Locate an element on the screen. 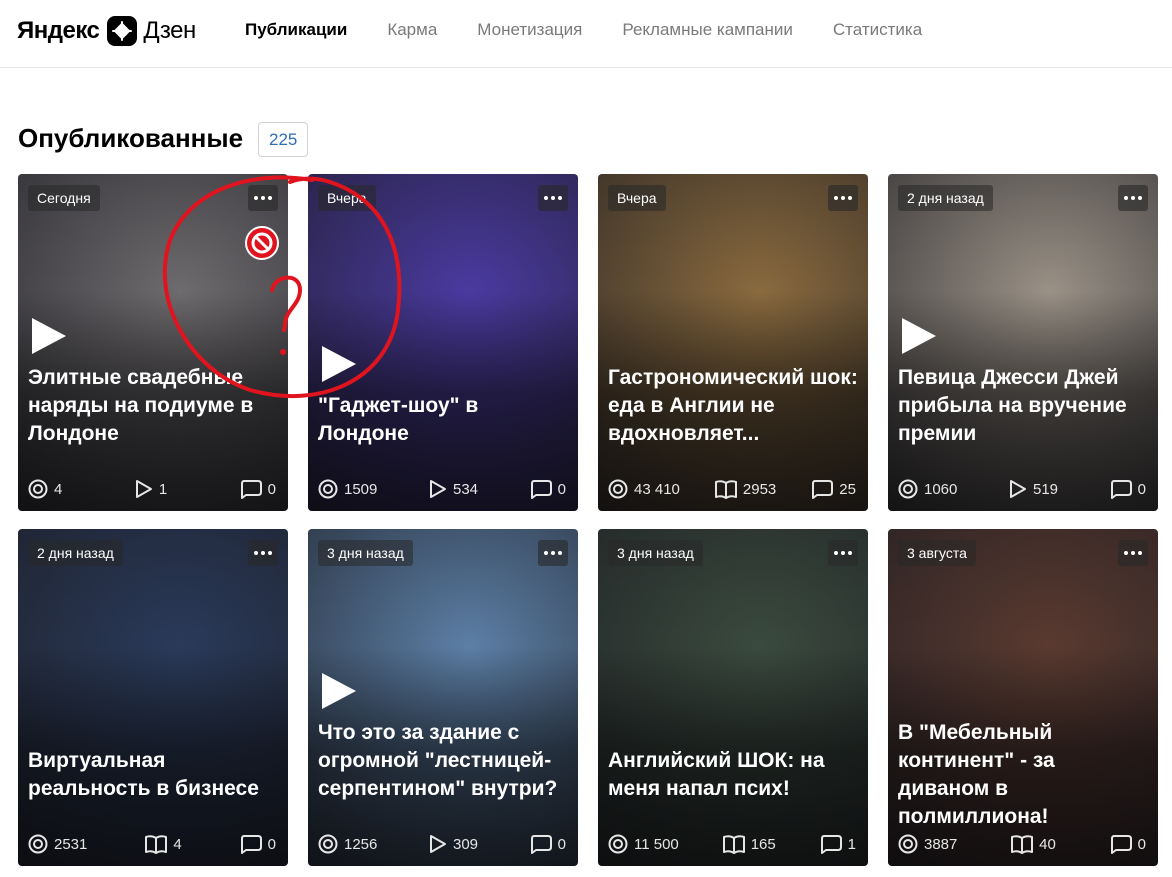 This screenshot has width=1172, height=877. views-stat: 2531 is located at coordinates (57, 844).